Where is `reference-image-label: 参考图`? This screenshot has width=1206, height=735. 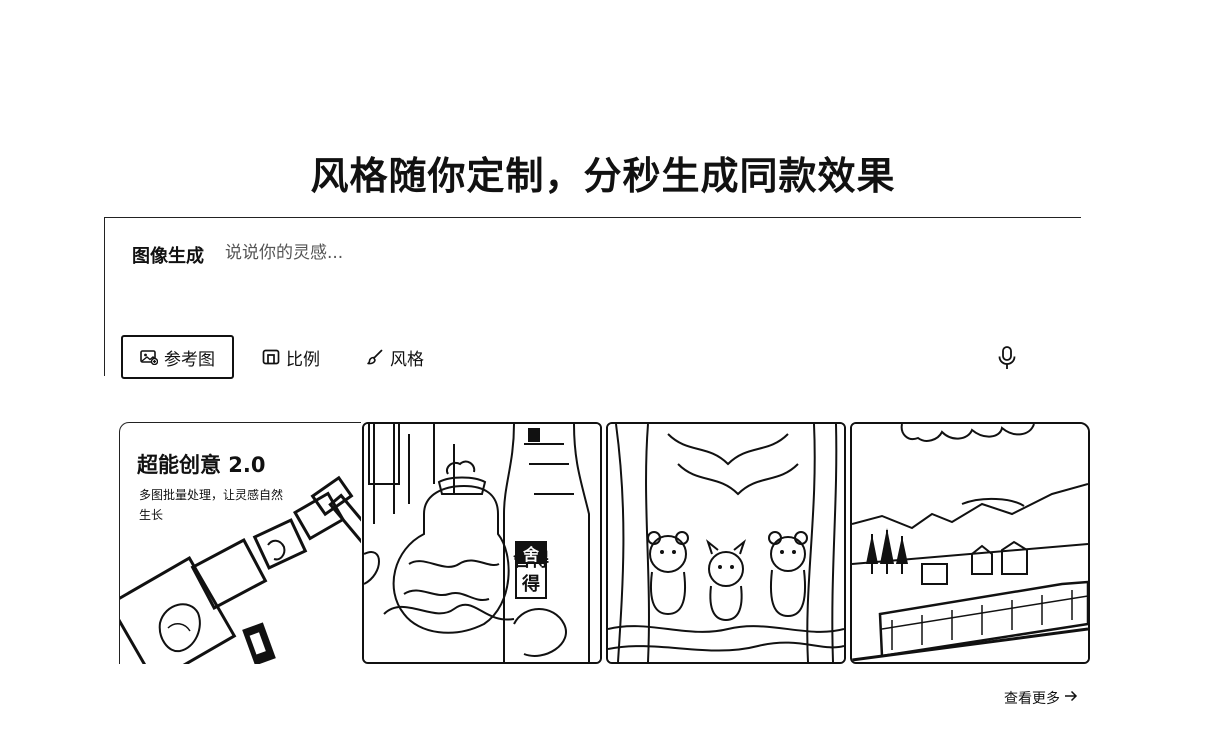 reference-image-label: 参考图 is located at coordinates (189, 359).